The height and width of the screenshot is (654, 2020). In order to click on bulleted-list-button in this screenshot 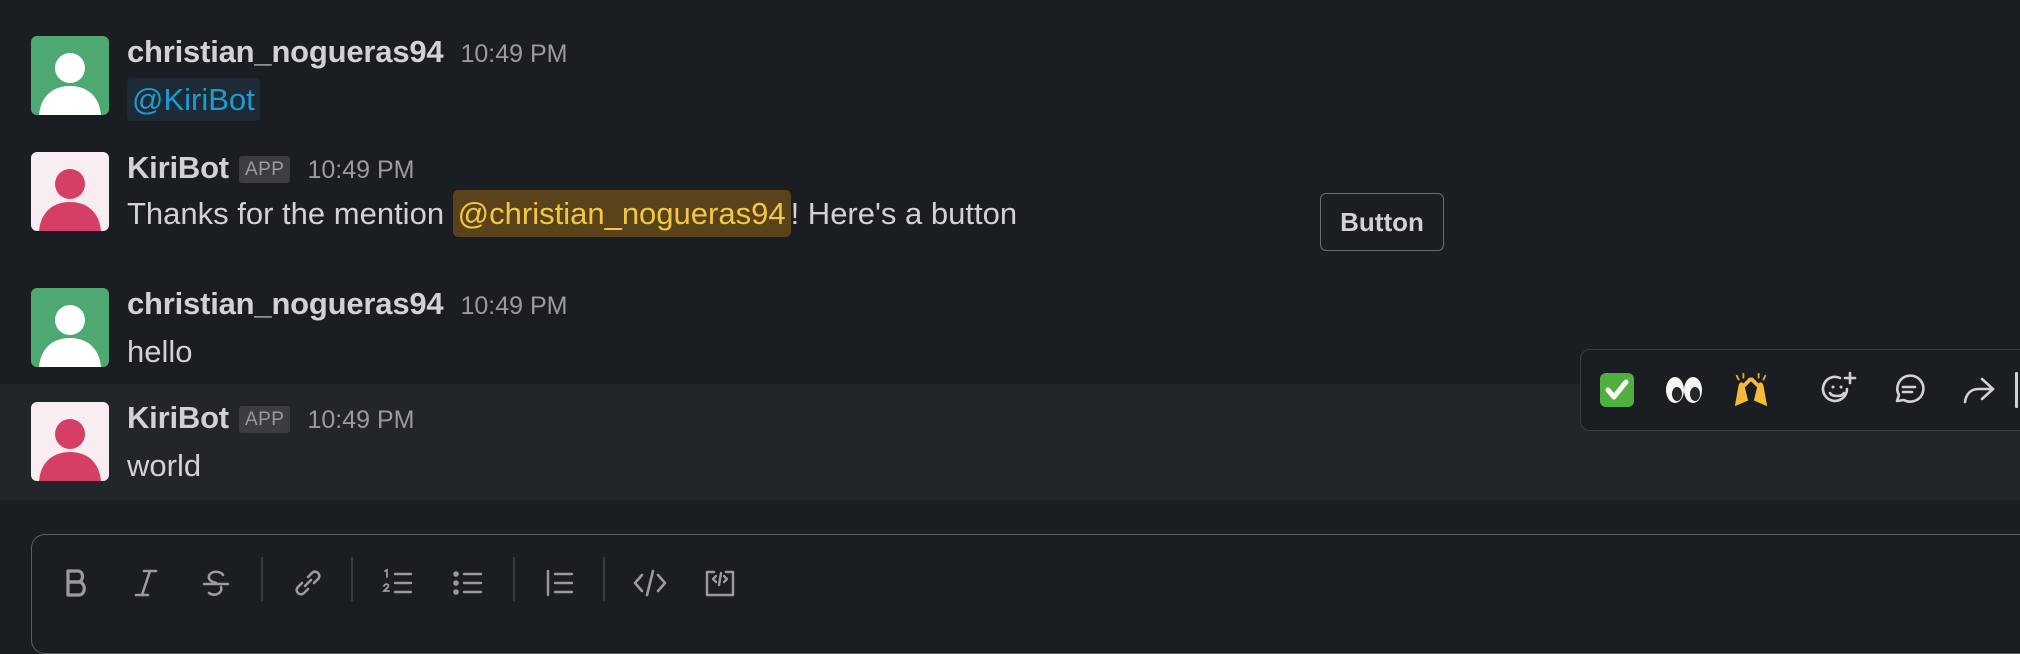, I will do `click(468, 583)`.